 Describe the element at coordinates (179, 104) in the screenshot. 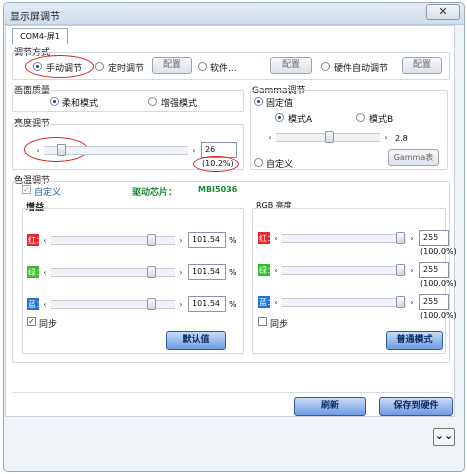

I see `enhance-mode-label: 增强模式` at that location.